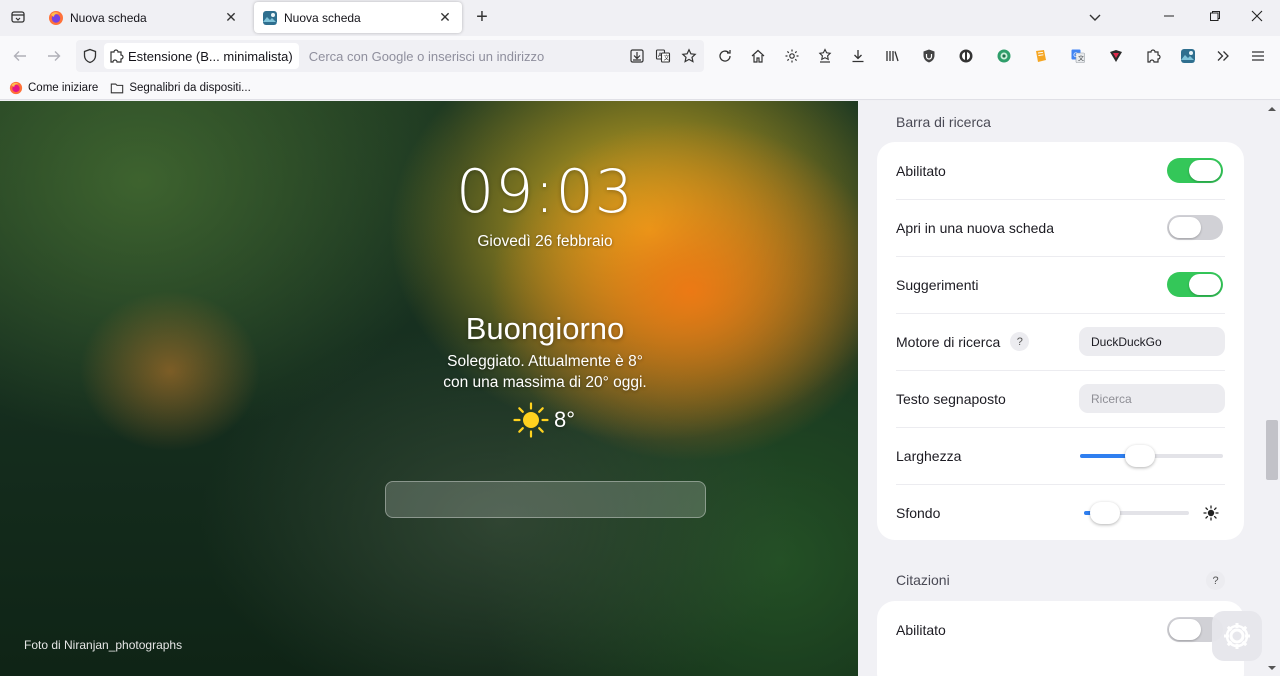 The height and width of the screenshot is (676, 1280). Describe the element at coordinates (1060, 227) in the screenshot. I see `setting-row-open-new-tab: Apri in una nuova scheda` at that location.